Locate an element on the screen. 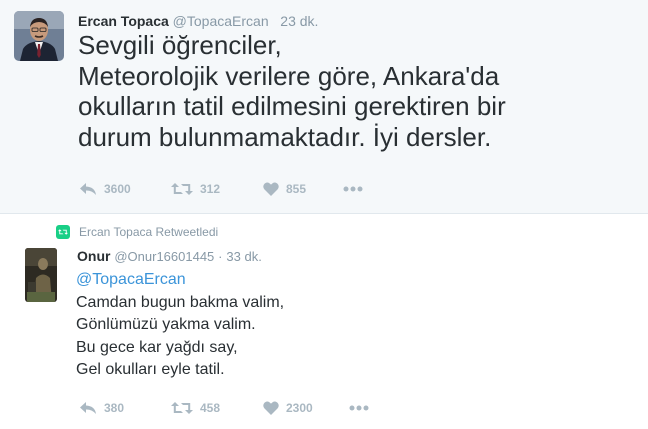  tweet-text-line: Gel okulları eyle tatil. is located at coordinates (150, 369).